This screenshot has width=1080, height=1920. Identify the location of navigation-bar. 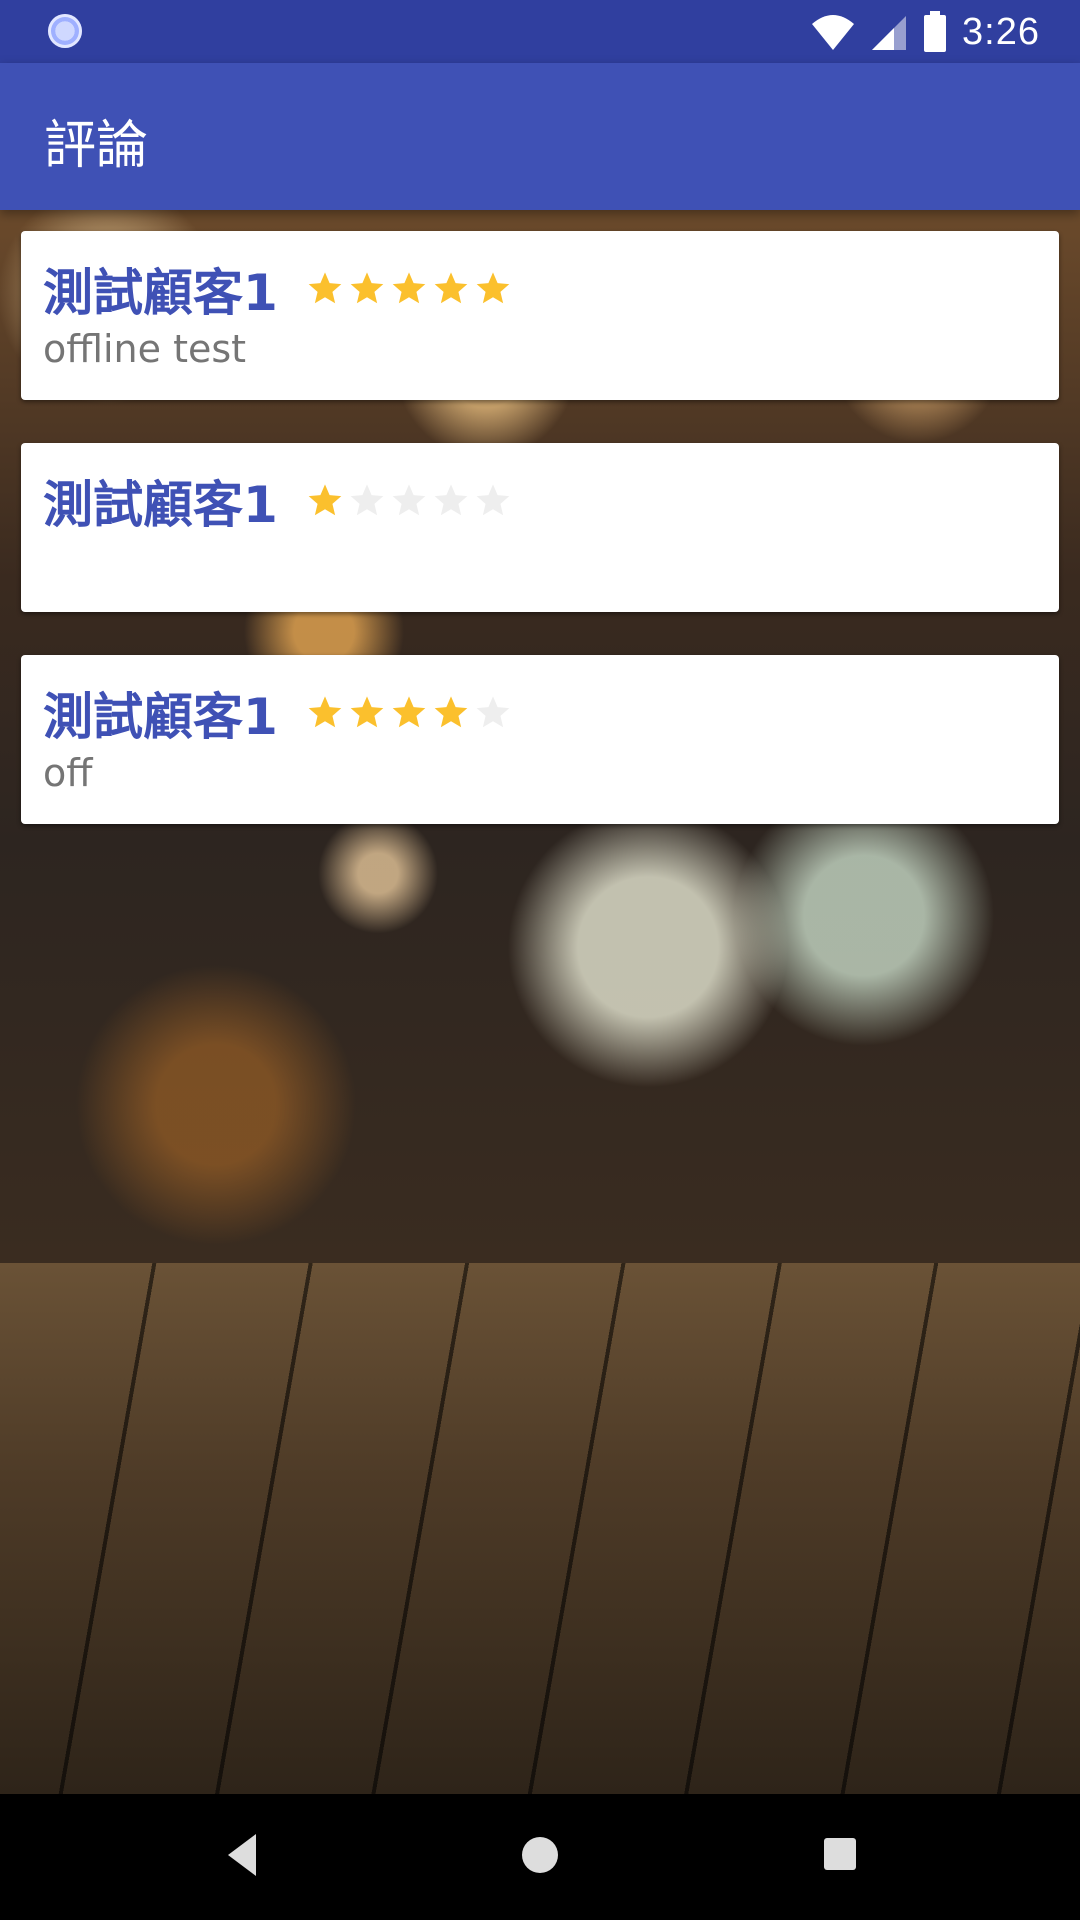
(540, 1857).